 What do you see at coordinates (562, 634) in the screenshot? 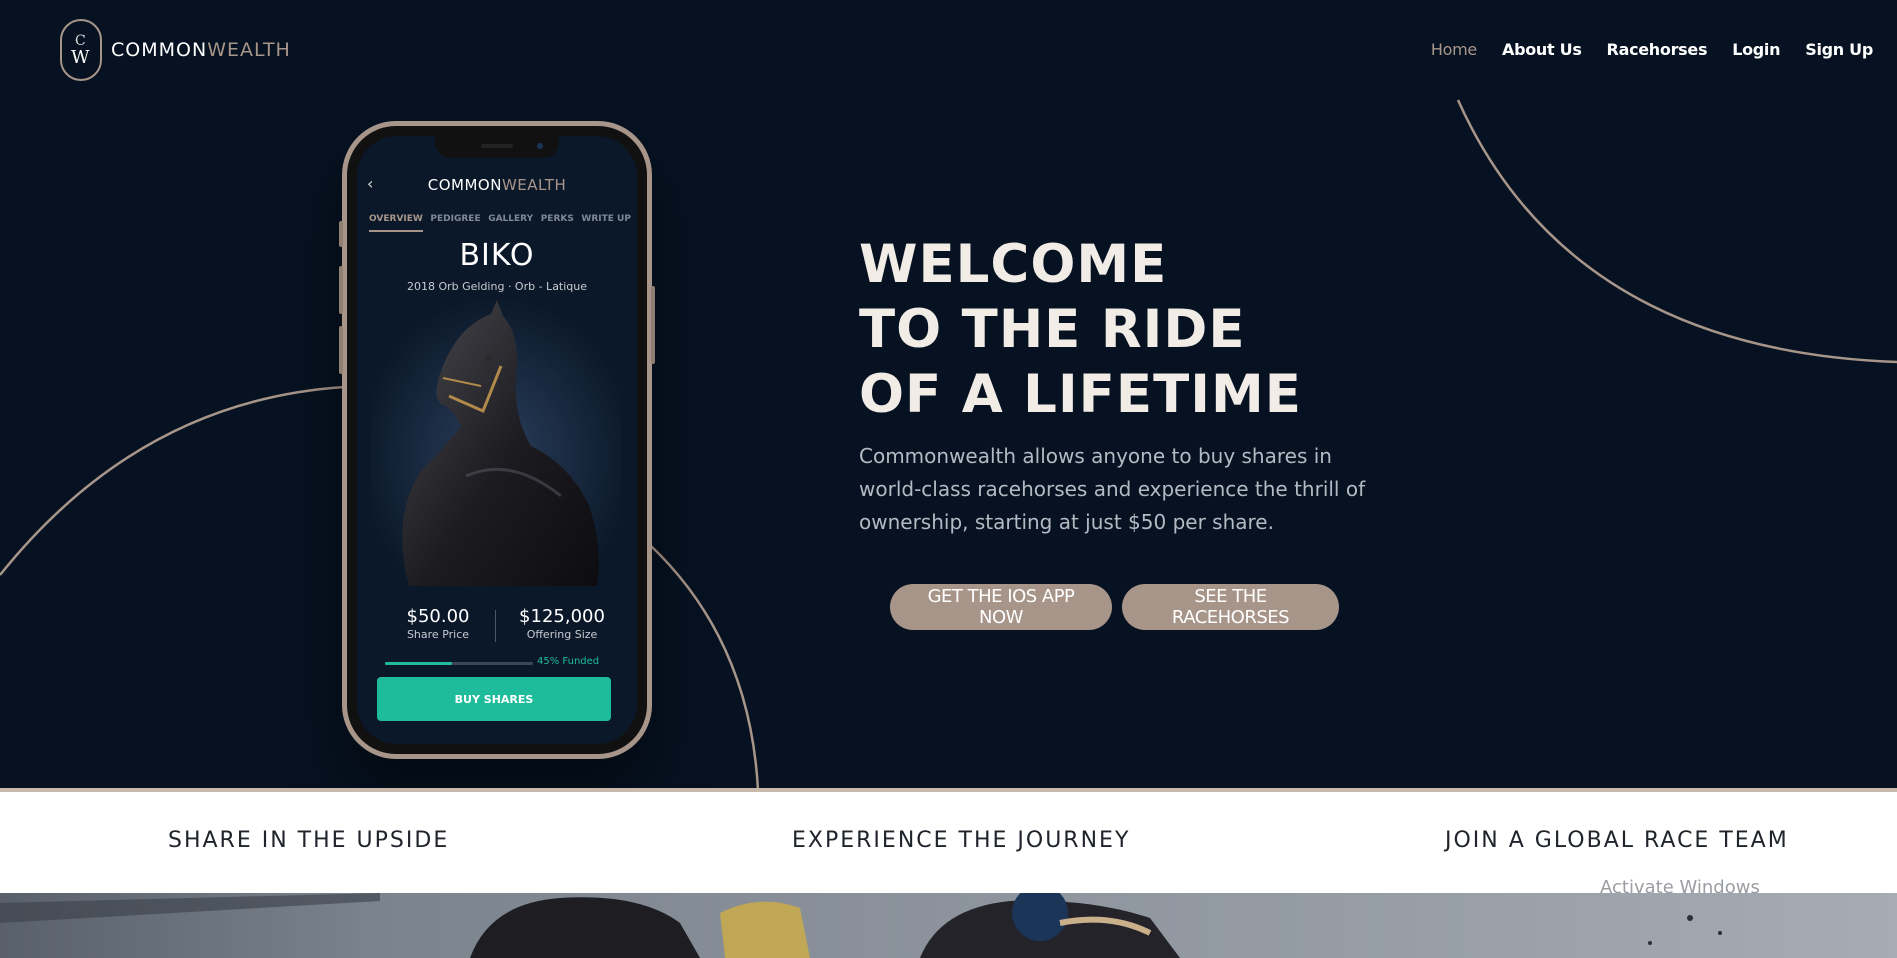
I see `offering-size-label: Offering Size` at bounding box center [562, 634].